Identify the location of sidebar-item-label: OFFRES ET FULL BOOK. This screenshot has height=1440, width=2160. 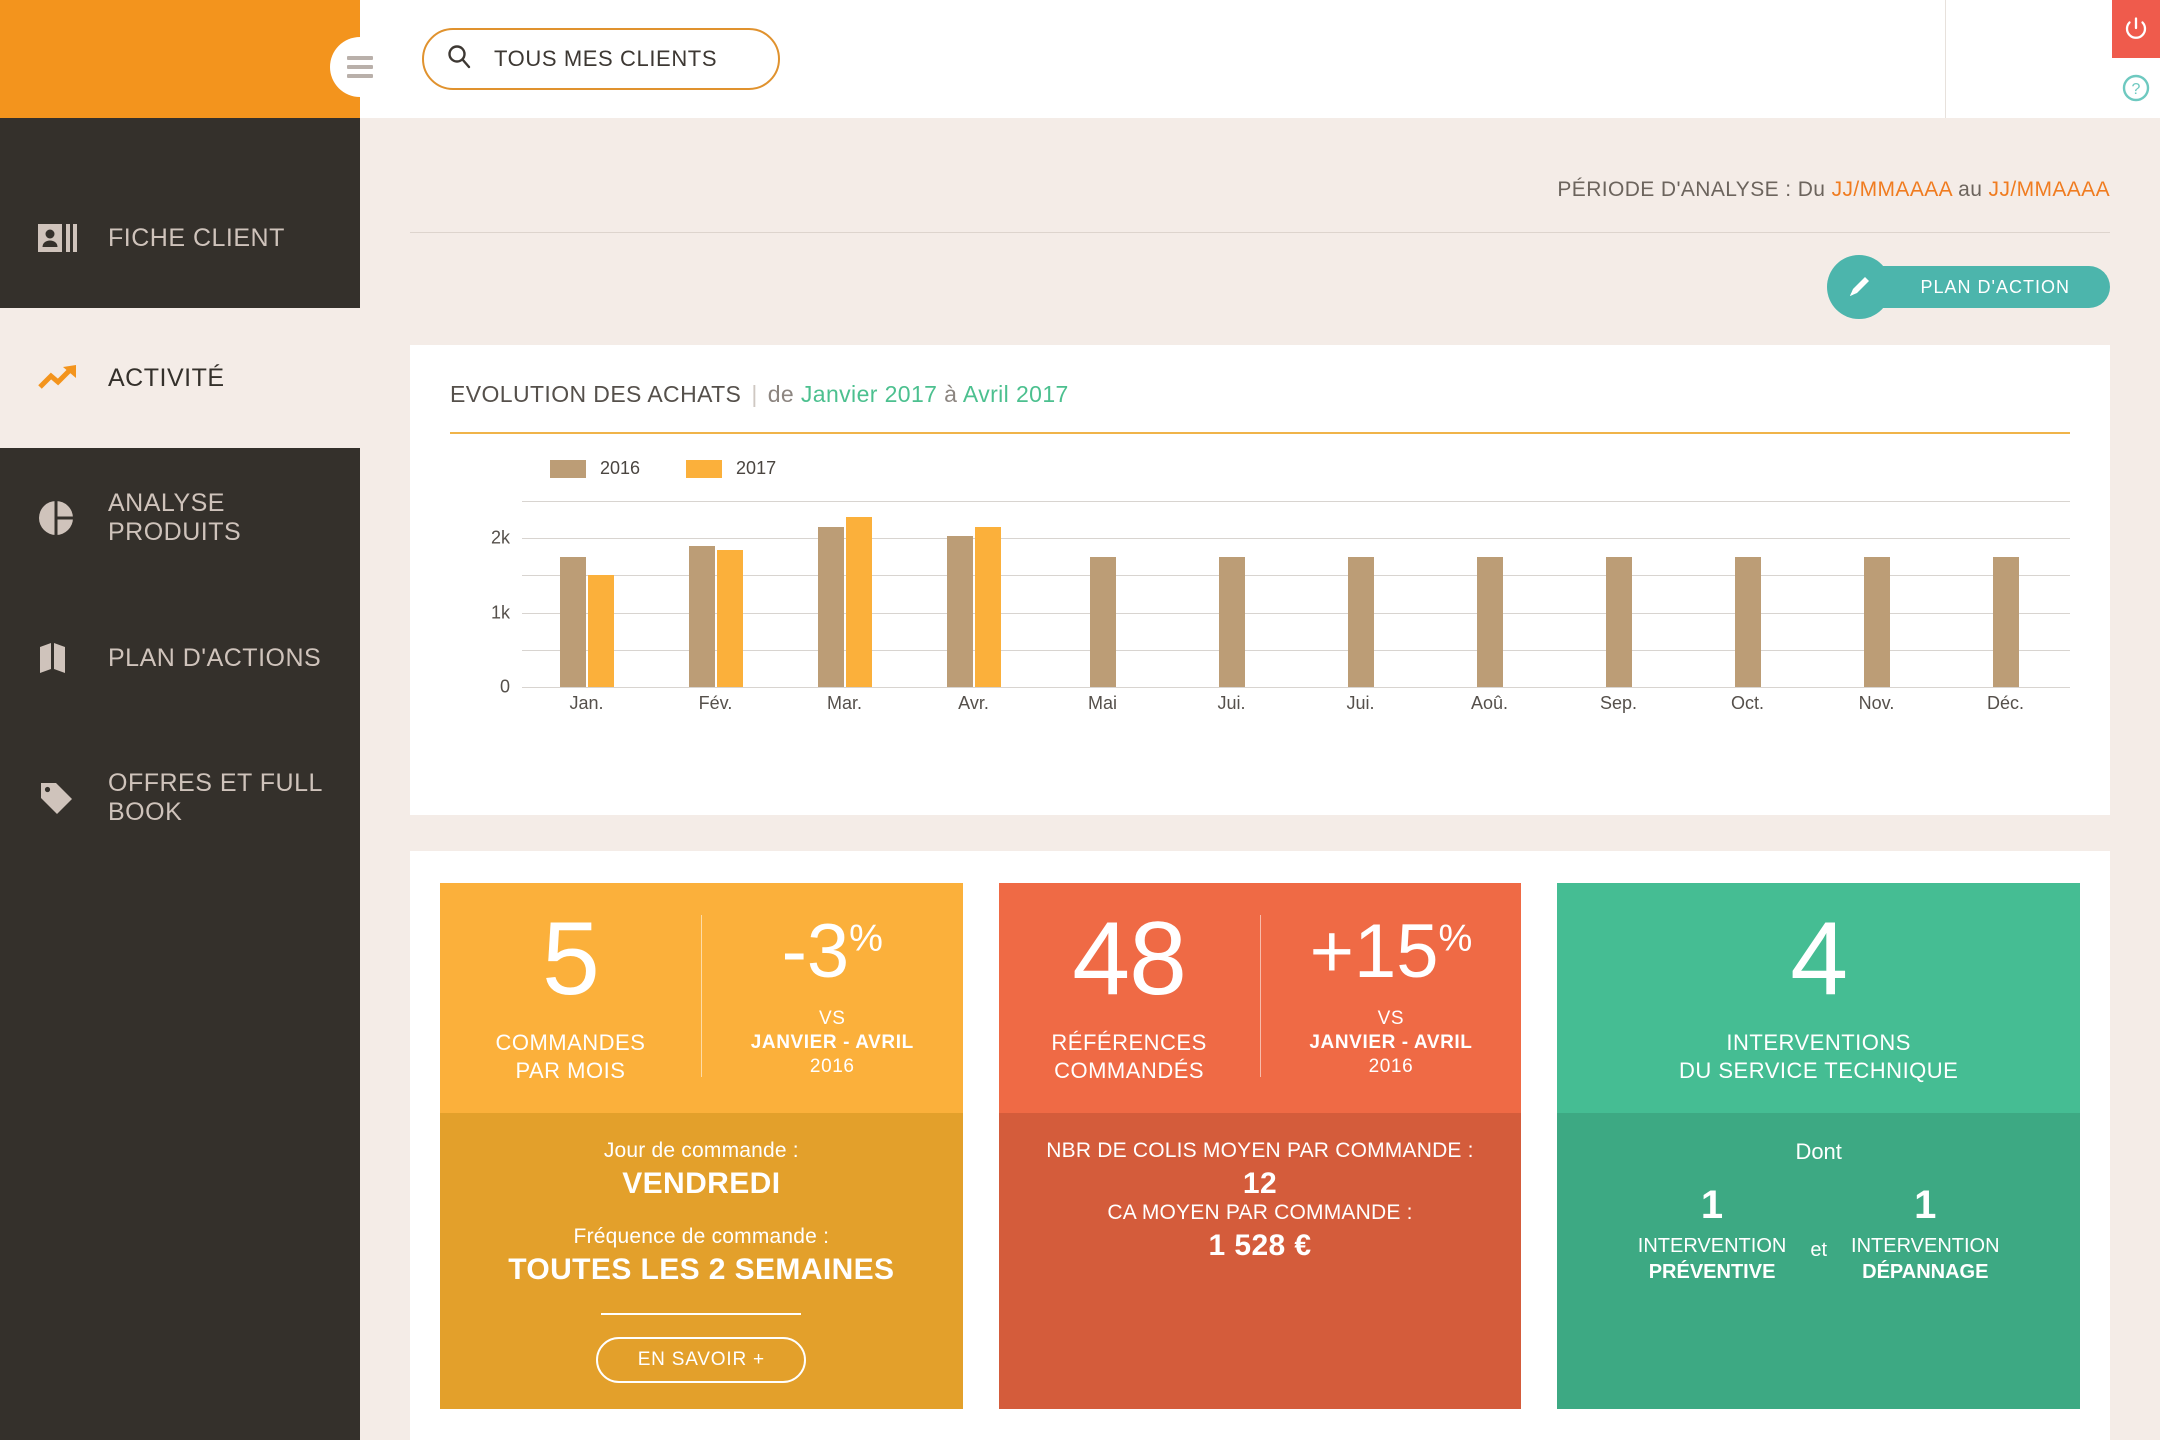
(215, 797).